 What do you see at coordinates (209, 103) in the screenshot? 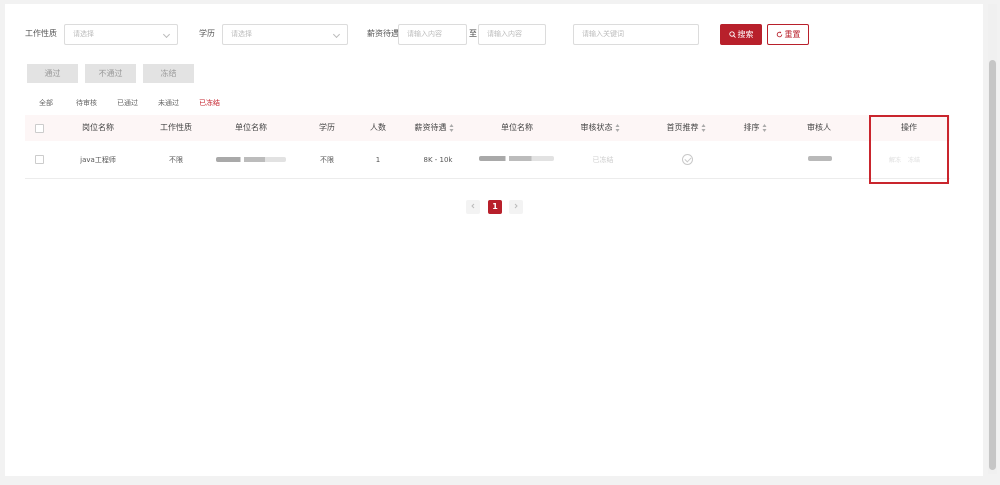
I see `tab-frozen: 已冻结` at bounding box center [209, 103].